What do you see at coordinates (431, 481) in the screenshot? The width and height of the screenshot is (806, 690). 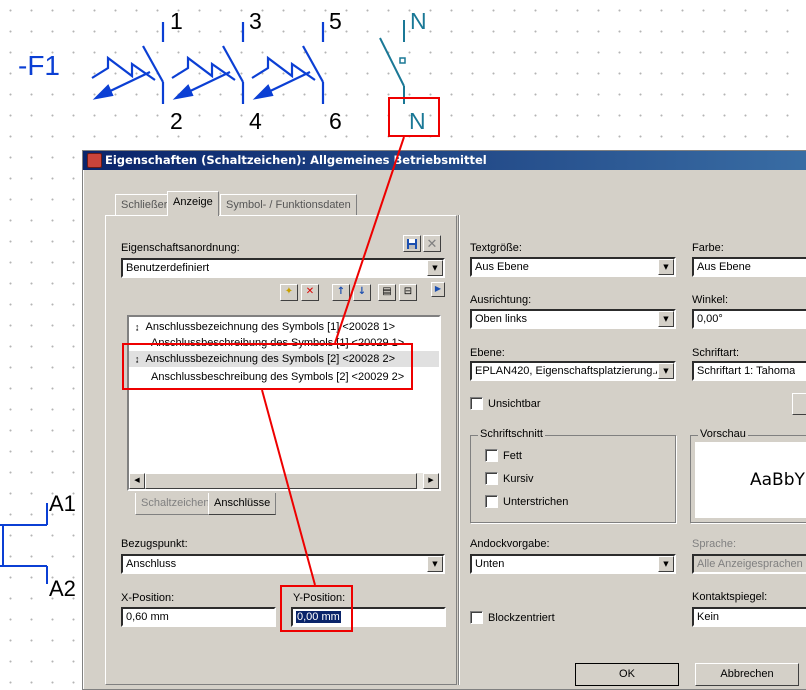 I see `scroll-right-button: ▶` at bounding box center [431, 481].